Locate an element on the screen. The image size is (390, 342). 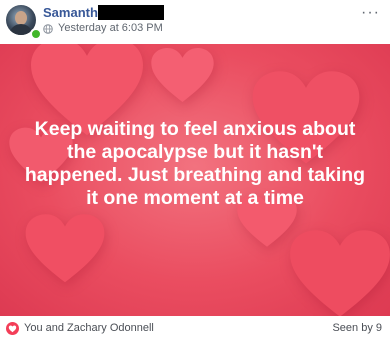
heart-icon is located at coordinates (12, 329).